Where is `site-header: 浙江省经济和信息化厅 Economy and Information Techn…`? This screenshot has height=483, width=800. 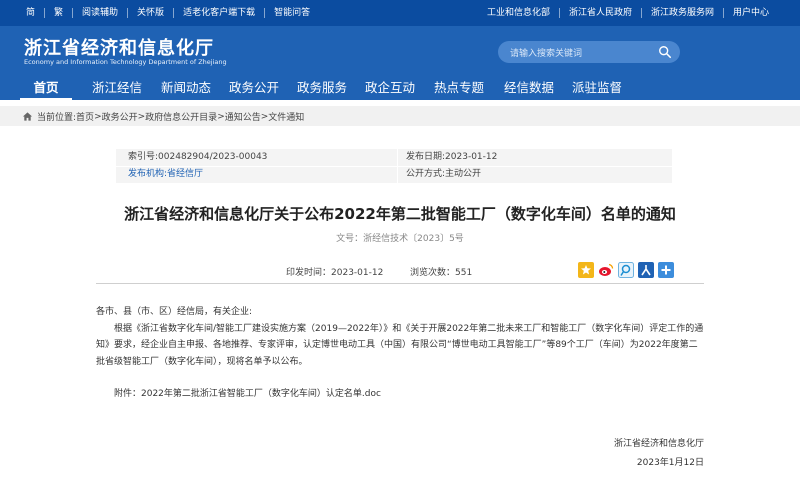
site-header: 浙江省经济和信息化厅 Economy and Information Techn… is located at coordinates (400, 51).